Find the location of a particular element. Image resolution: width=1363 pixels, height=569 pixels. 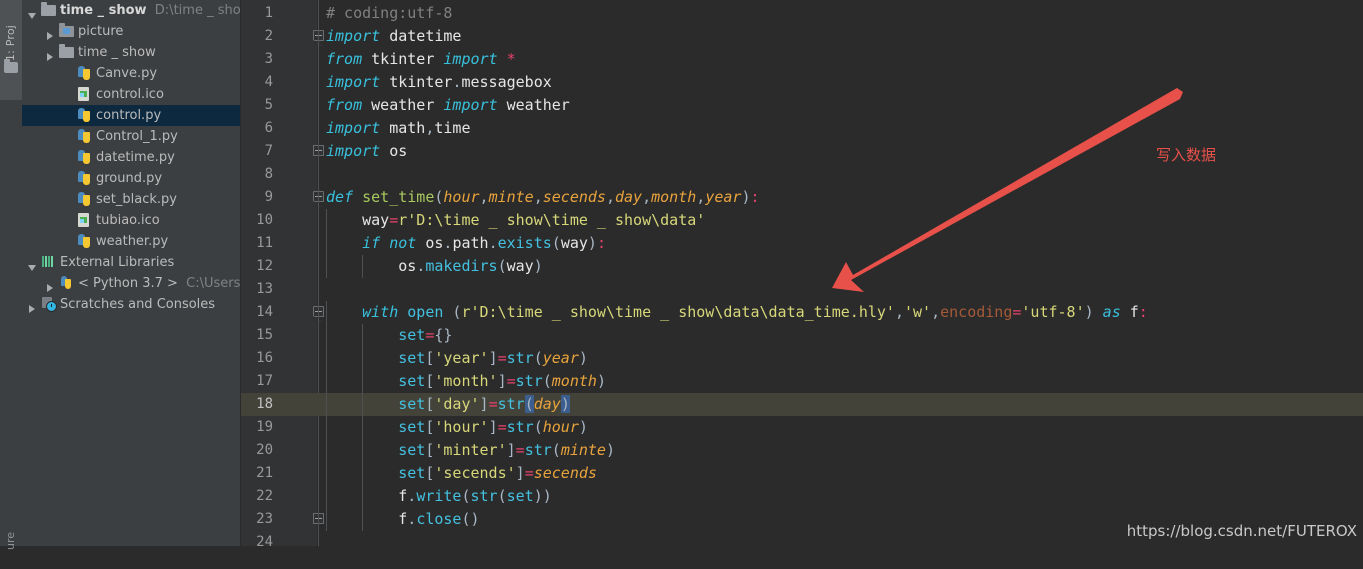

line-number: 18 is located at coordinates (264, 404).